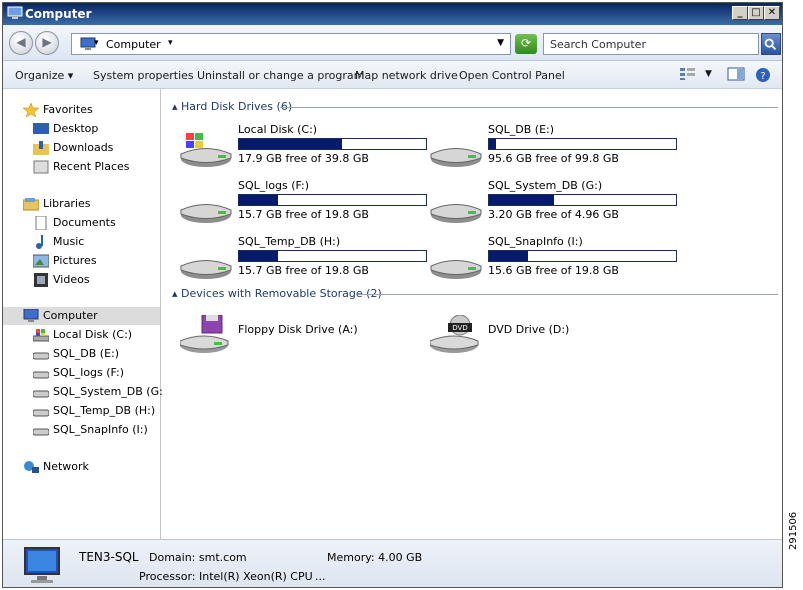 The image size is (803, 590). What do you see at coordinates (57, 110) in the screenshot?
I see `nav-favorites: Favorites` at bounding box center [57, 110].